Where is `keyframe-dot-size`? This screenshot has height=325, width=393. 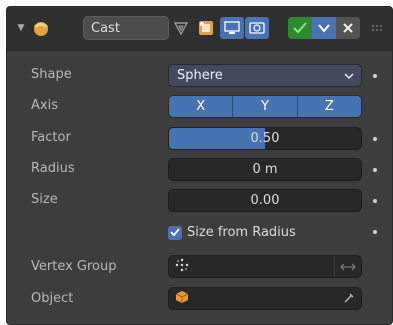
keyframe-dot-size is located at coordinates (375, 201).